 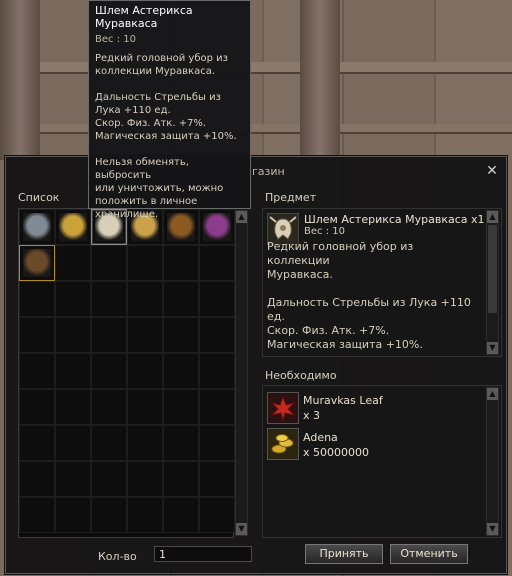 What do you see at coordinates (241, 373) in the screenshot?
I see `list-scrollbar: ▲ ▼` at bounding box center [241, 373].